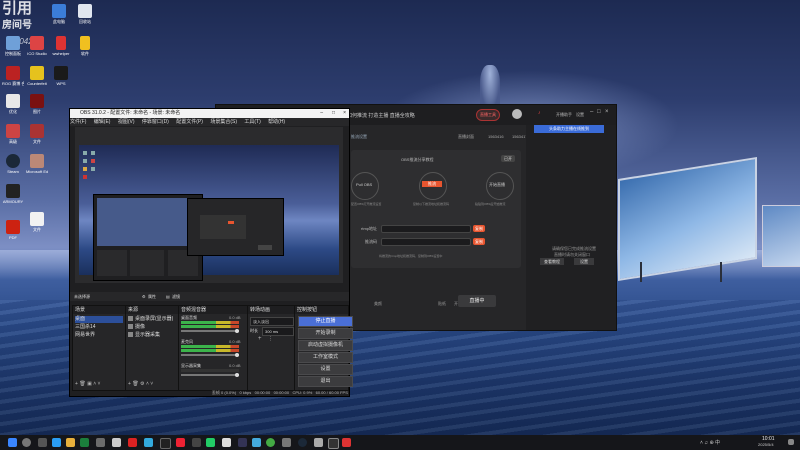 The width and height of the screenshot is (800, 450). What do you see at coordinates (176, 296) in the screenshot?
I see `filters-button: 滤镜` at bounding box center [176, 296].